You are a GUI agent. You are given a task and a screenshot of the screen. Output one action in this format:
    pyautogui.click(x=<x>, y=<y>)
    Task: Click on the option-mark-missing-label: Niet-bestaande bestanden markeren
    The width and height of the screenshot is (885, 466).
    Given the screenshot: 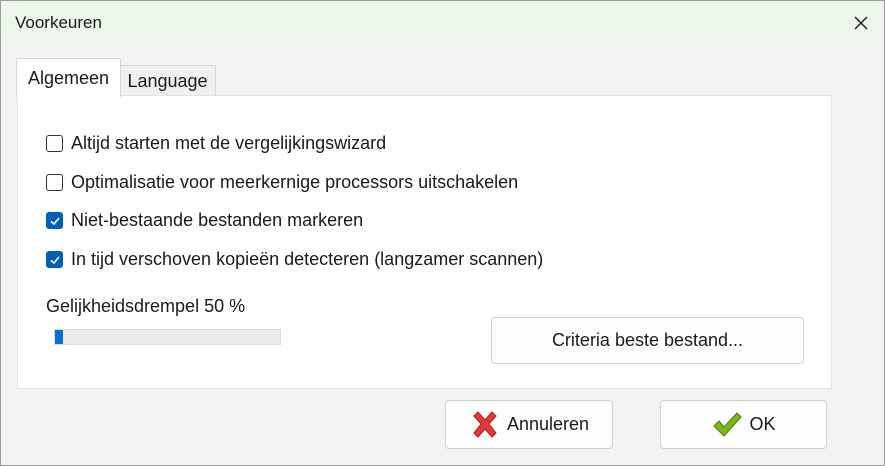 What is the action you would take?
    pyautogui.click(x=217, y=220)
    